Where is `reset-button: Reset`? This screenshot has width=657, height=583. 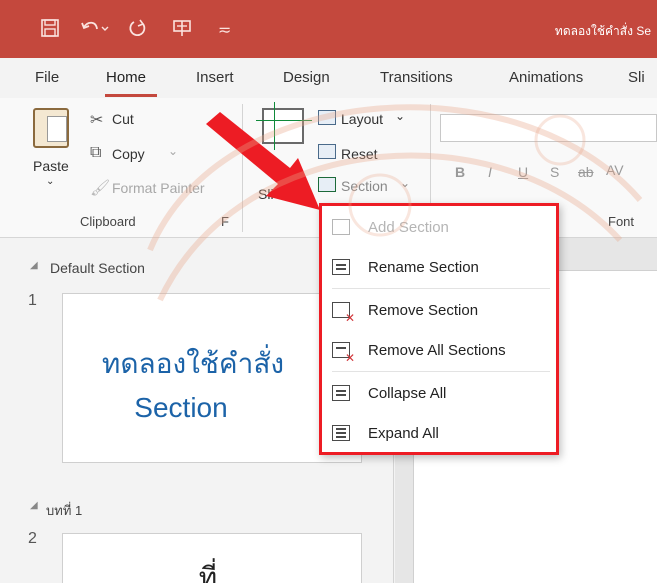
reset-button: Reset is located at coordinates (359, 154).